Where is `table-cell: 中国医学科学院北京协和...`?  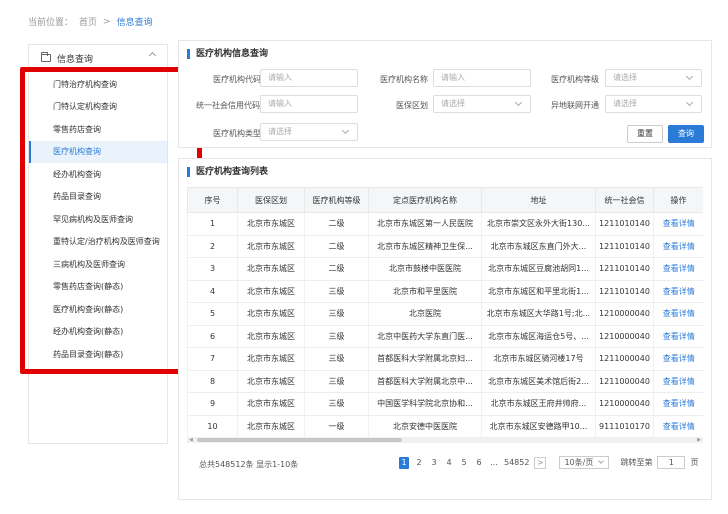
table-cell: 中国医学科学院北京协和... is located at coordinates (425, 404).